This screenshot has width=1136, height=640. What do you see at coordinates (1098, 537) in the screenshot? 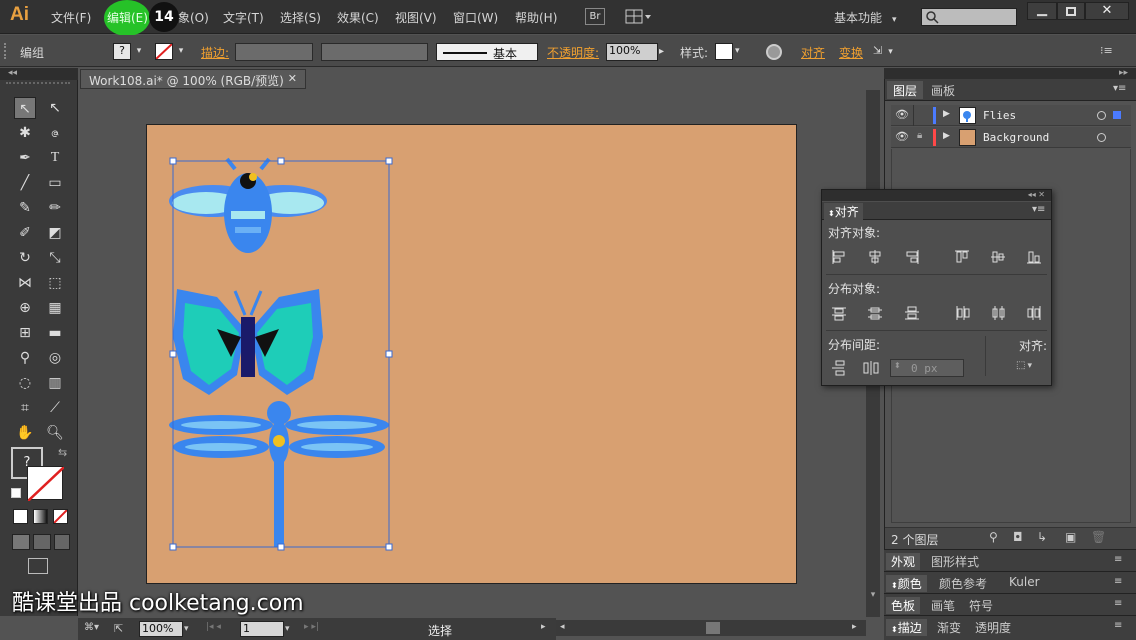
I see `trash-icon: 🗑︎` at bounding box center [1098, 537].